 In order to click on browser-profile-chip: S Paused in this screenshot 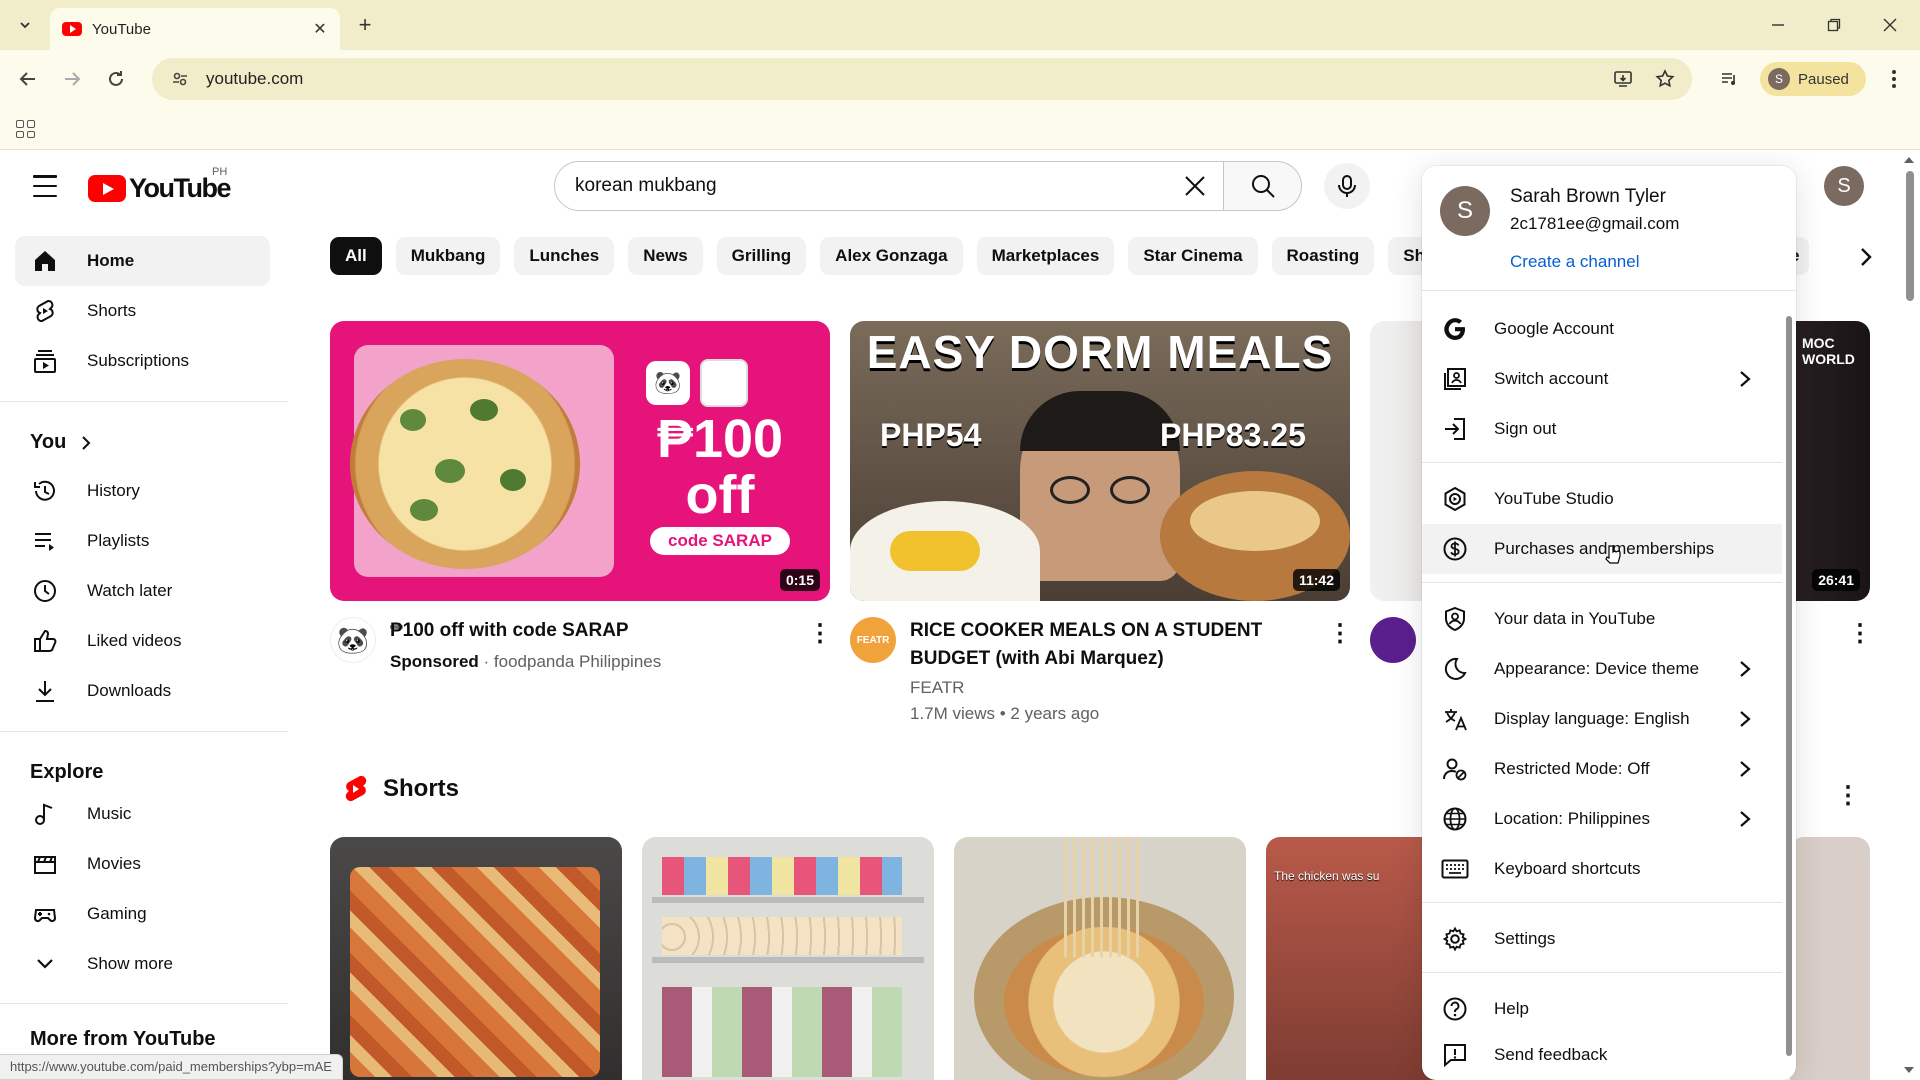, I will do `click(1813, 79)`.